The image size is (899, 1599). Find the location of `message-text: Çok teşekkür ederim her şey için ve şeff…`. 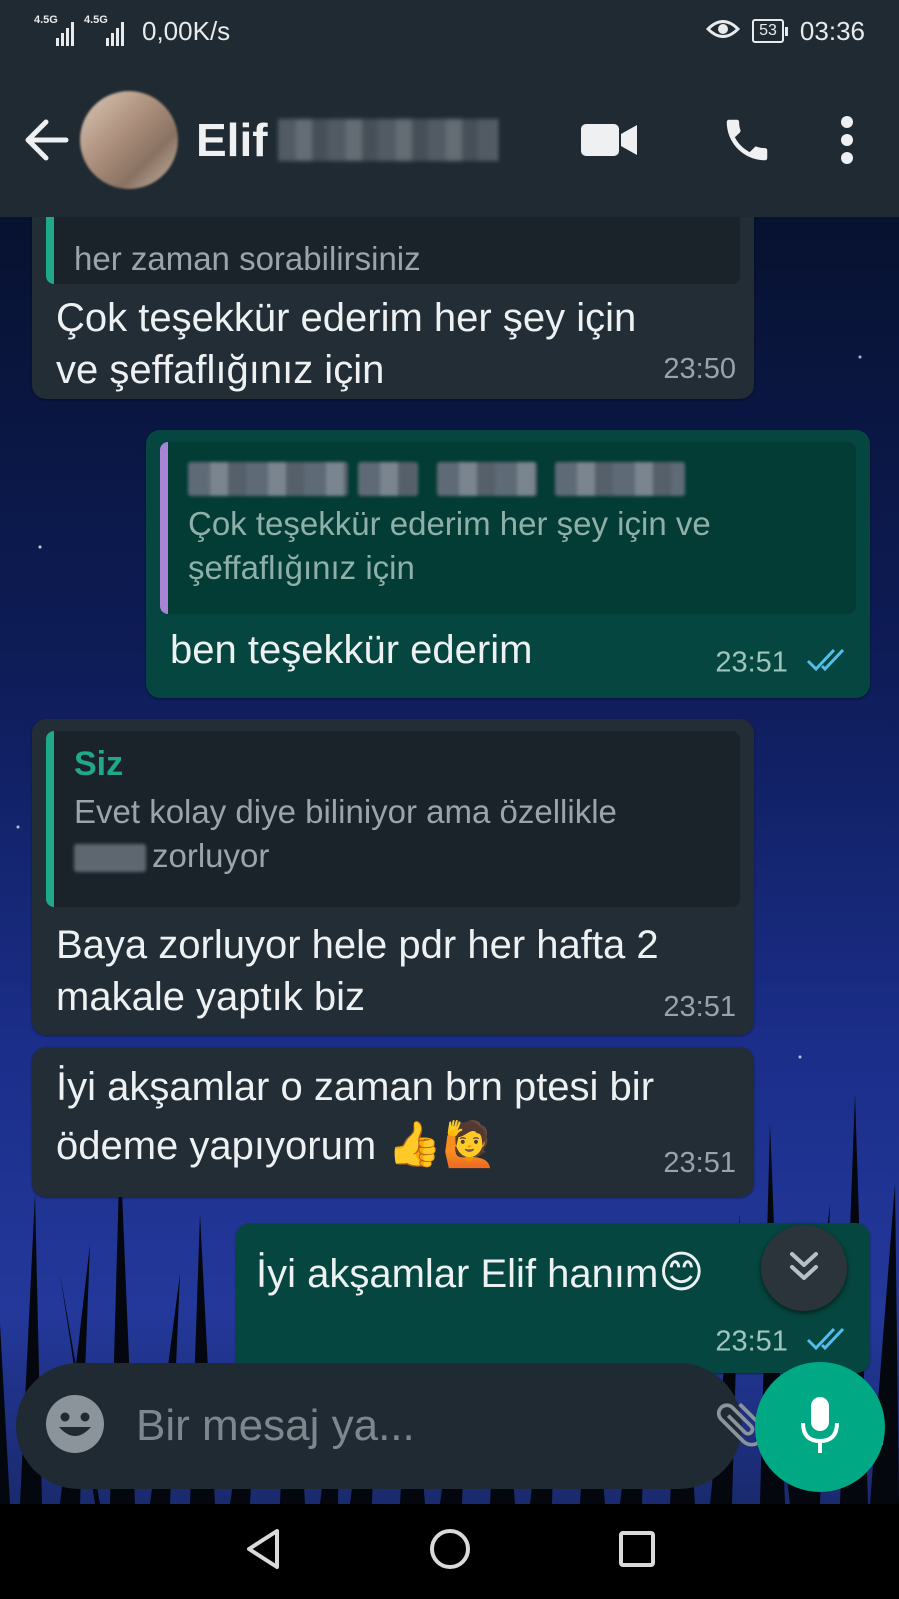

message-text: Çok teşekkür ederim her şey için ve şeff… is located at coordinates (346, 344).